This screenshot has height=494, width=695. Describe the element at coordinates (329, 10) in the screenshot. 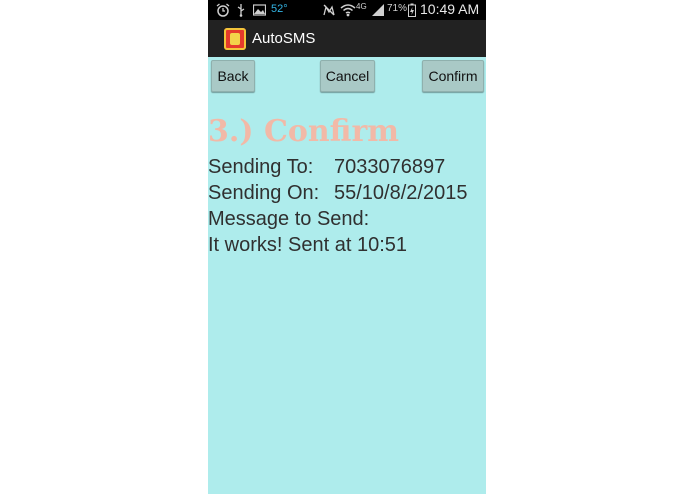

I see `mute-icon` at that location.